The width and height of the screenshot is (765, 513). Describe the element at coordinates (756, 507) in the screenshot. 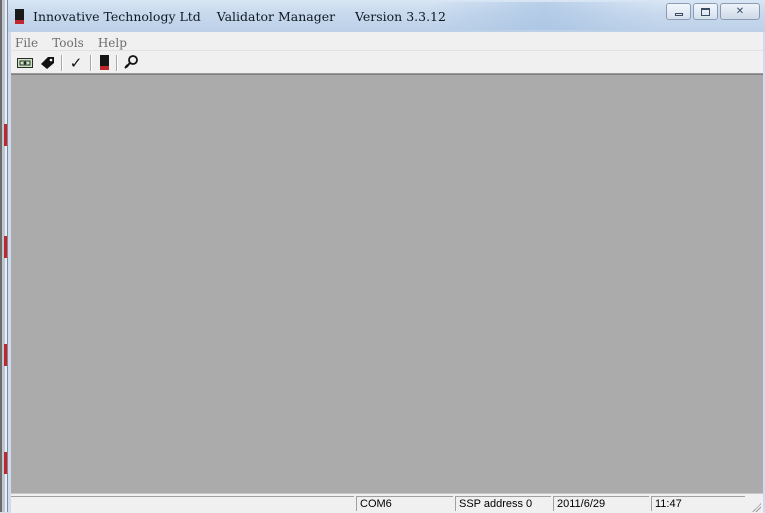

I see `resize-grip-icon` at that location.